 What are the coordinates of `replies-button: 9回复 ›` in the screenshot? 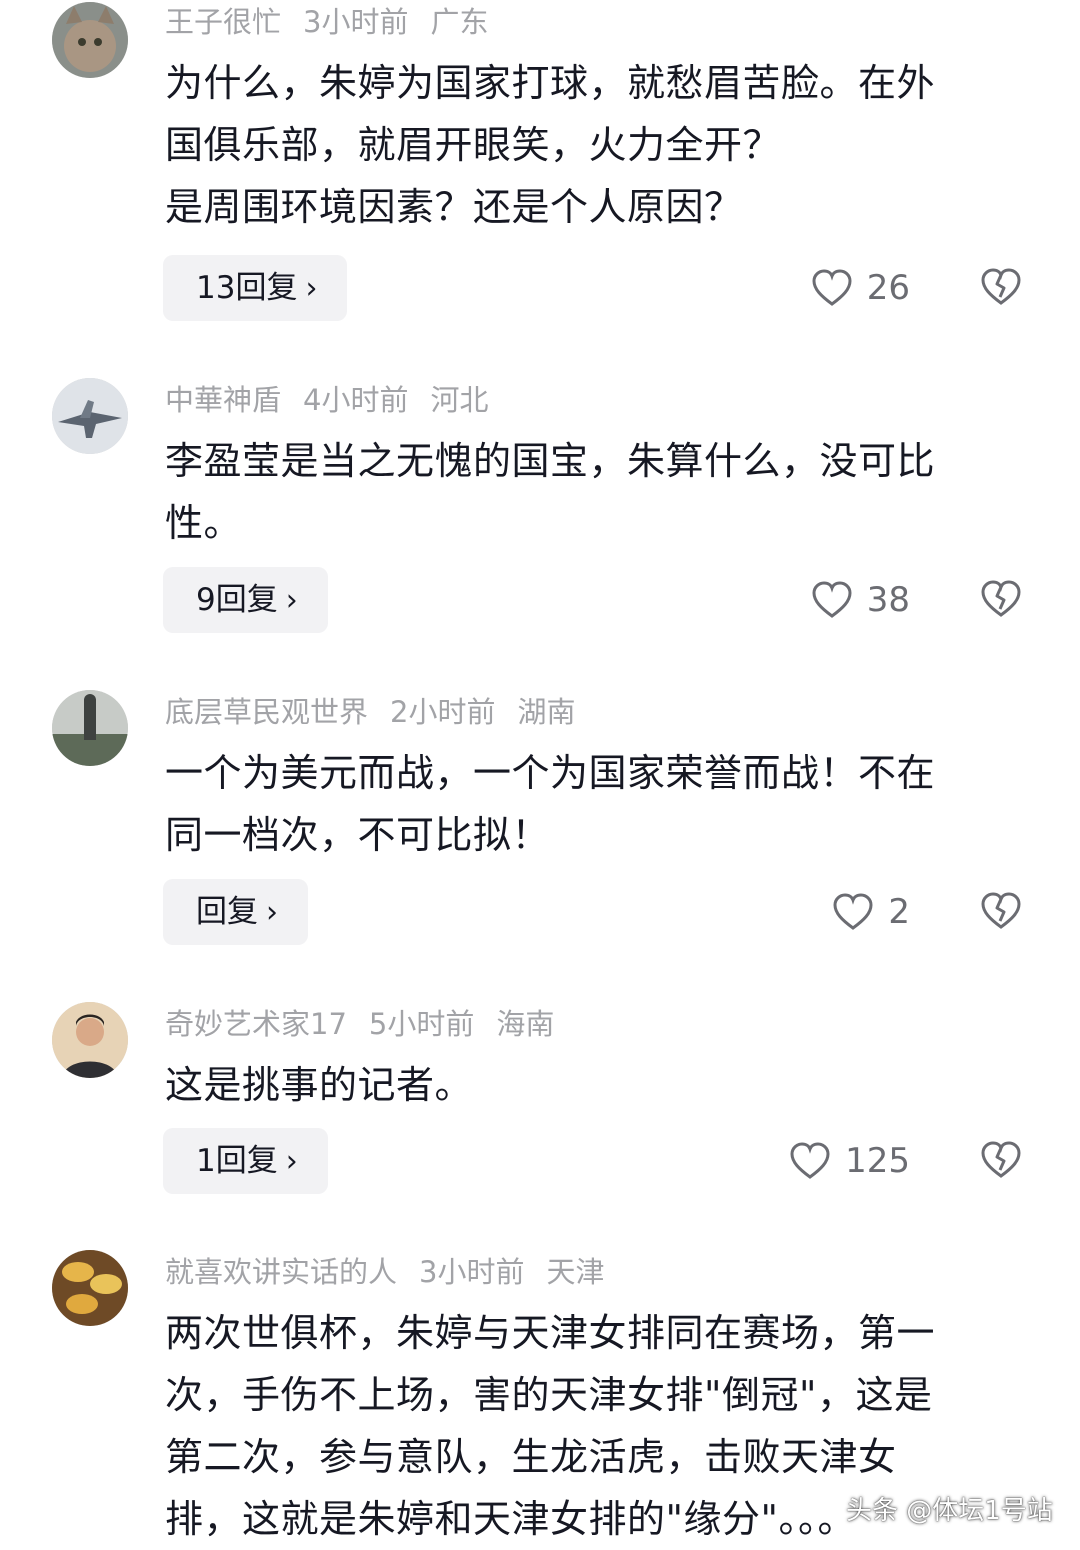 It's located at (245, 600).